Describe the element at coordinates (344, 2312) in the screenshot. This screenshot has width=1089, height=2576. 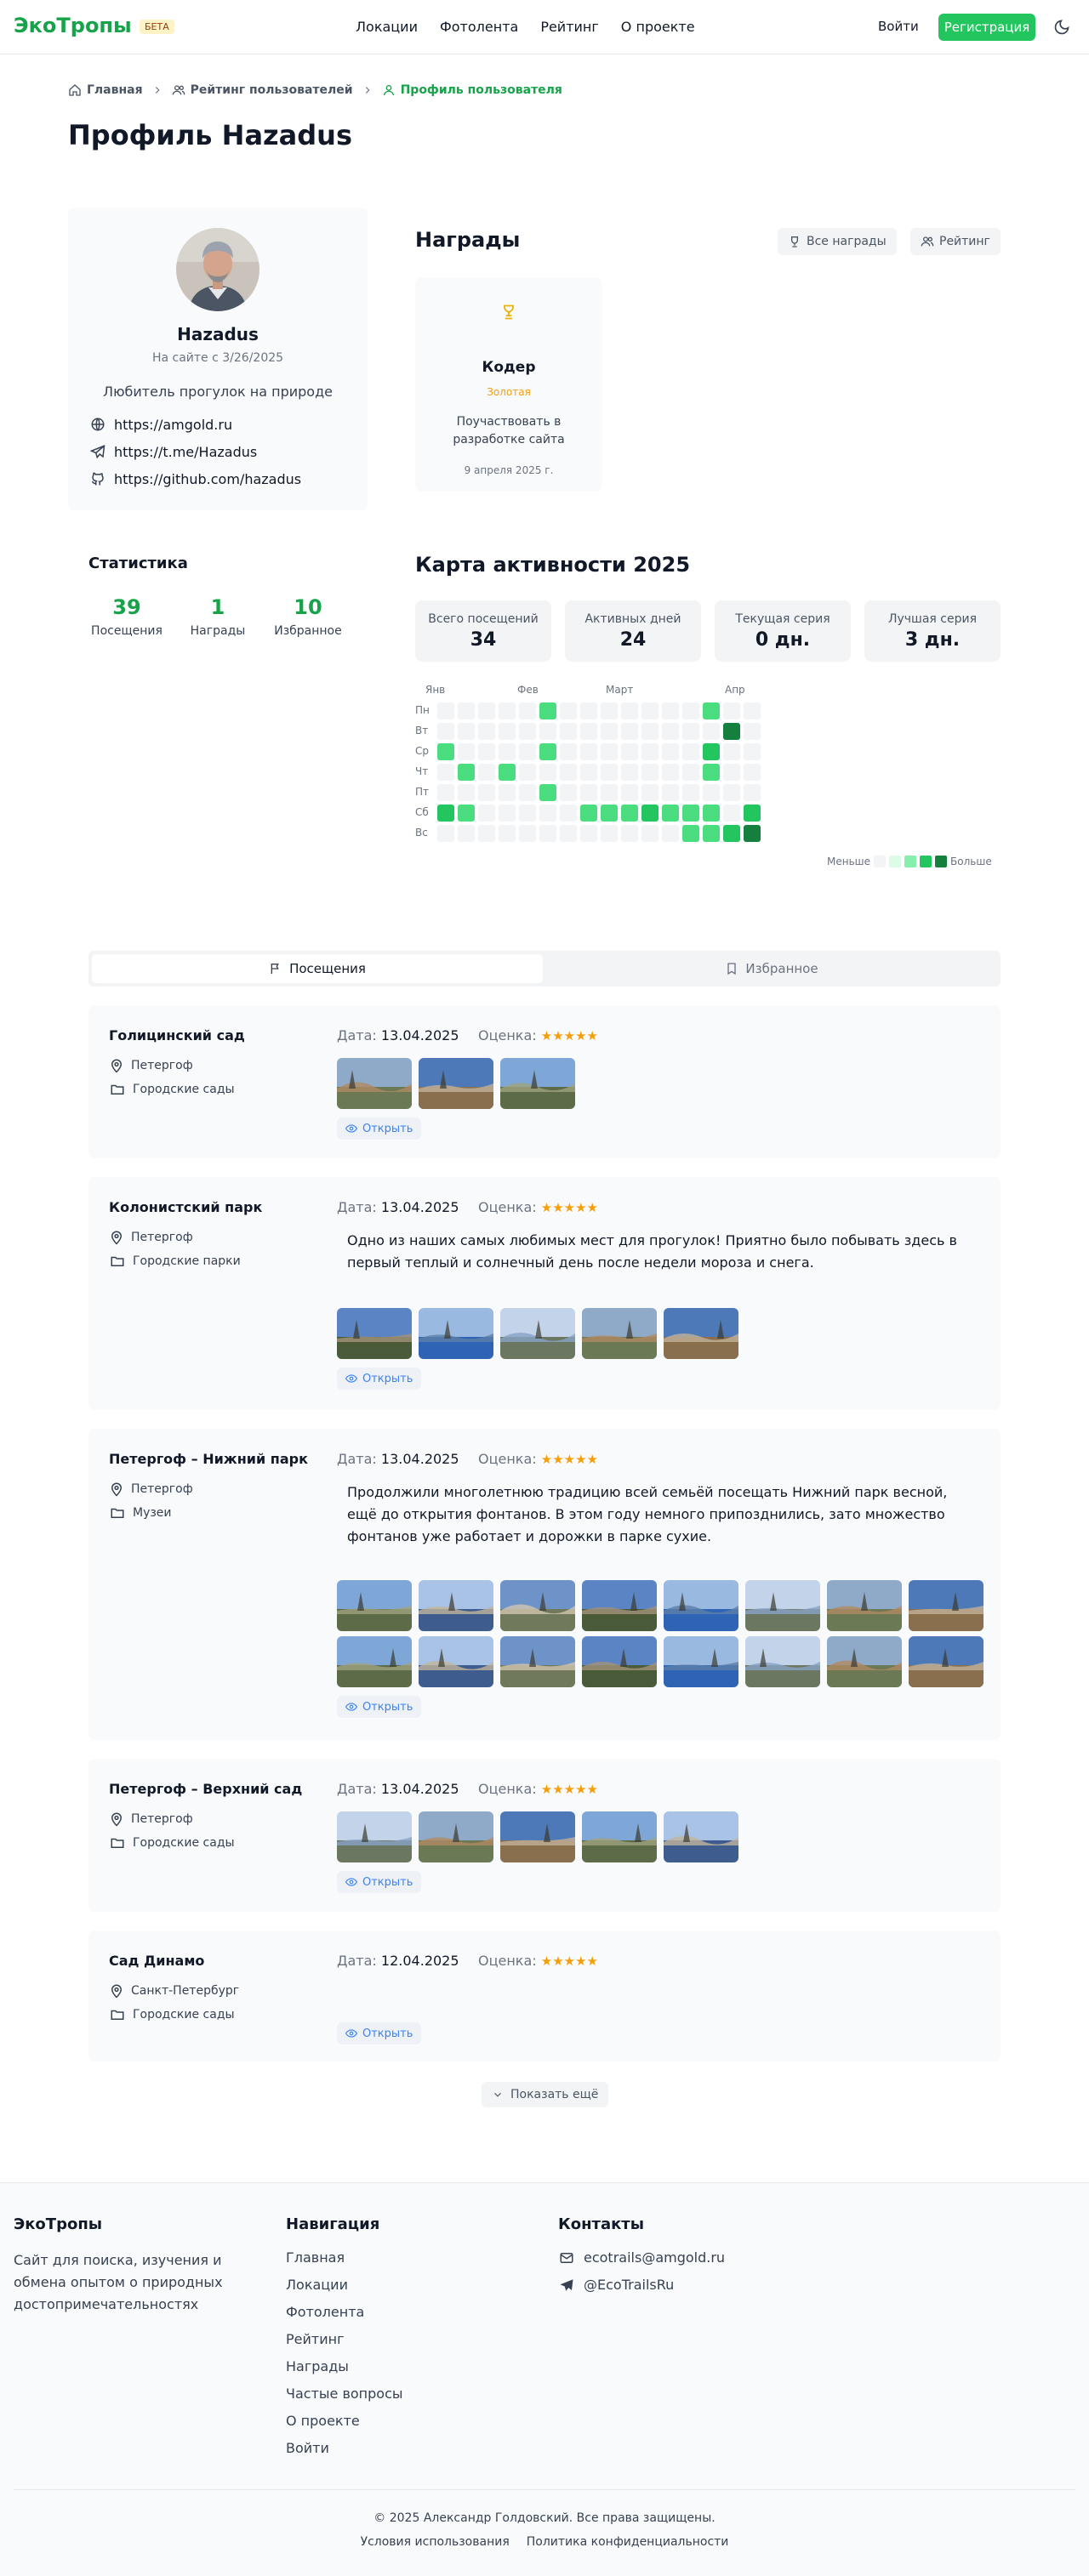
I see `footer-link-photofeed: Фотолента` at that location.